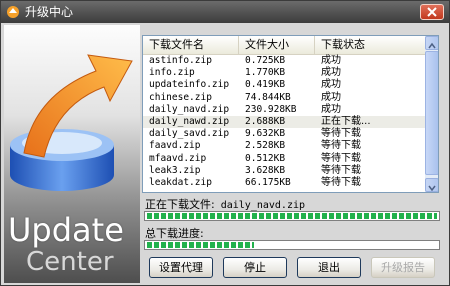 The width and height of the screenshot is (450, 286). I want to click on current-file-progress-fill, so click(292, 216).